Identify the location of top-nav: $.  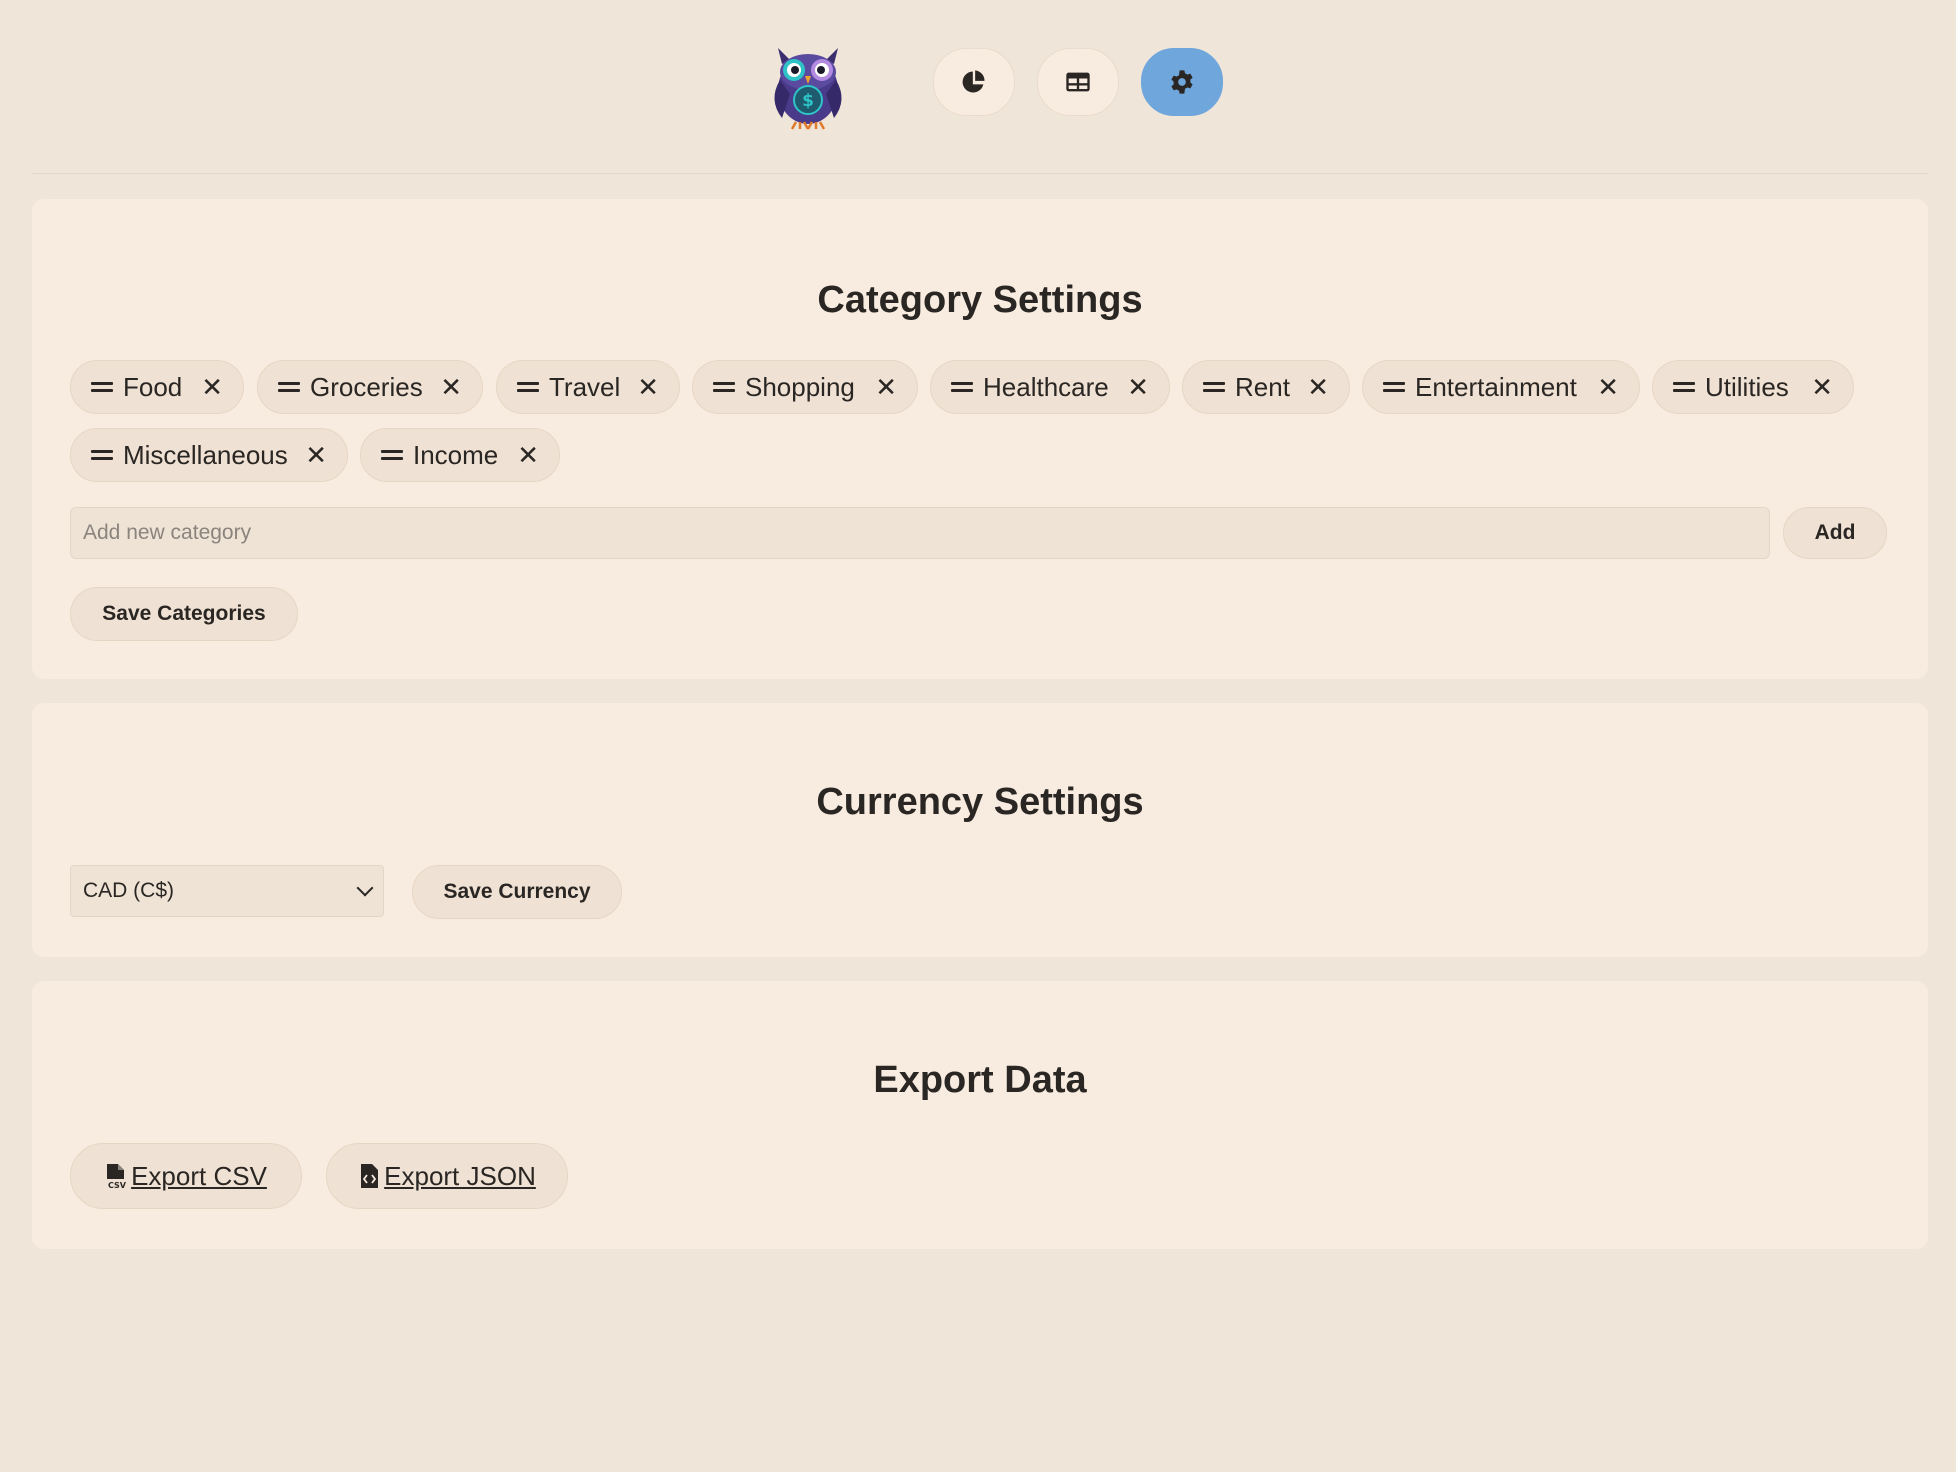
(978, 87).